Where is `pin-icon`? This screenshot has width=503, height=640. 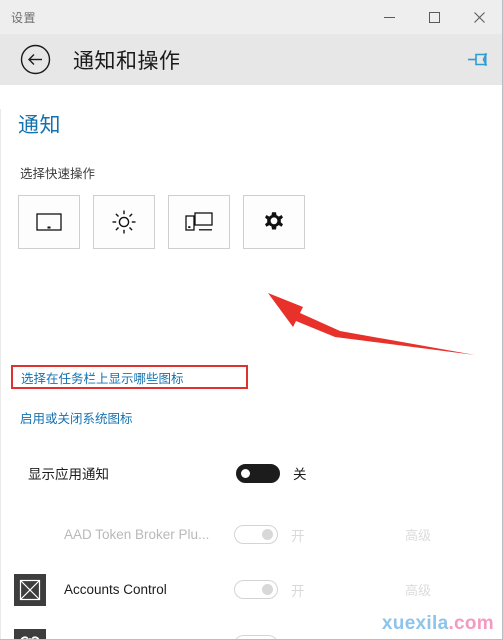
pin-icon is located at coordinates (478, 59).